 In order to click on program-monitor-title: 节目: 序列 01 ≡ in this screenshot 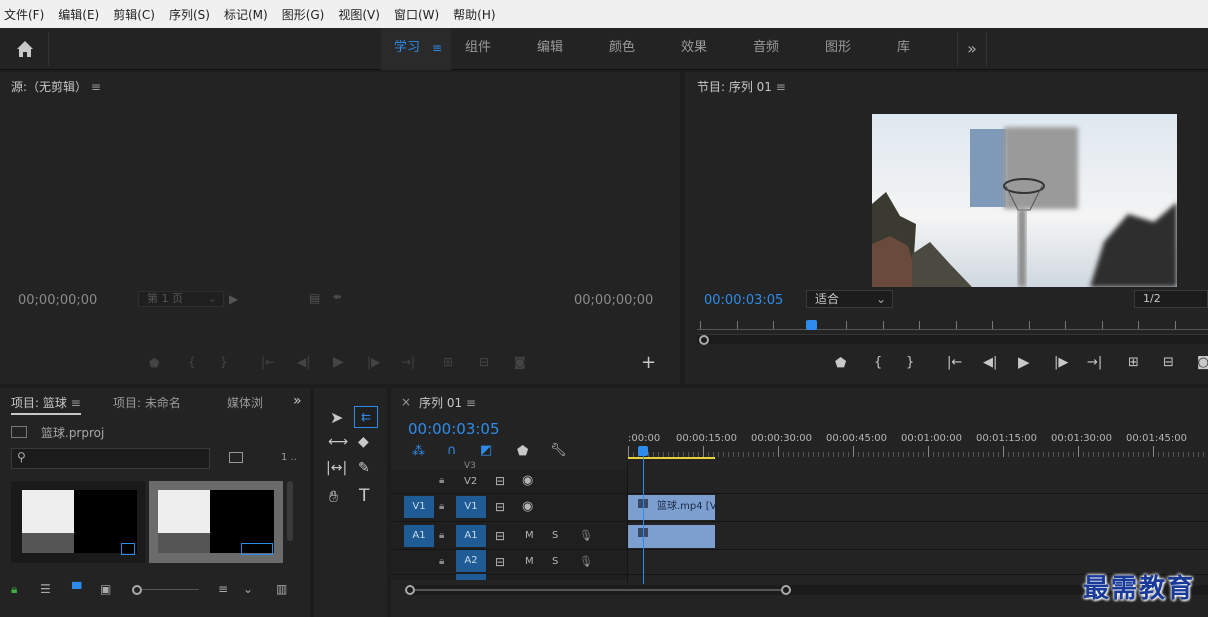, I will do `click(741, 86)`.